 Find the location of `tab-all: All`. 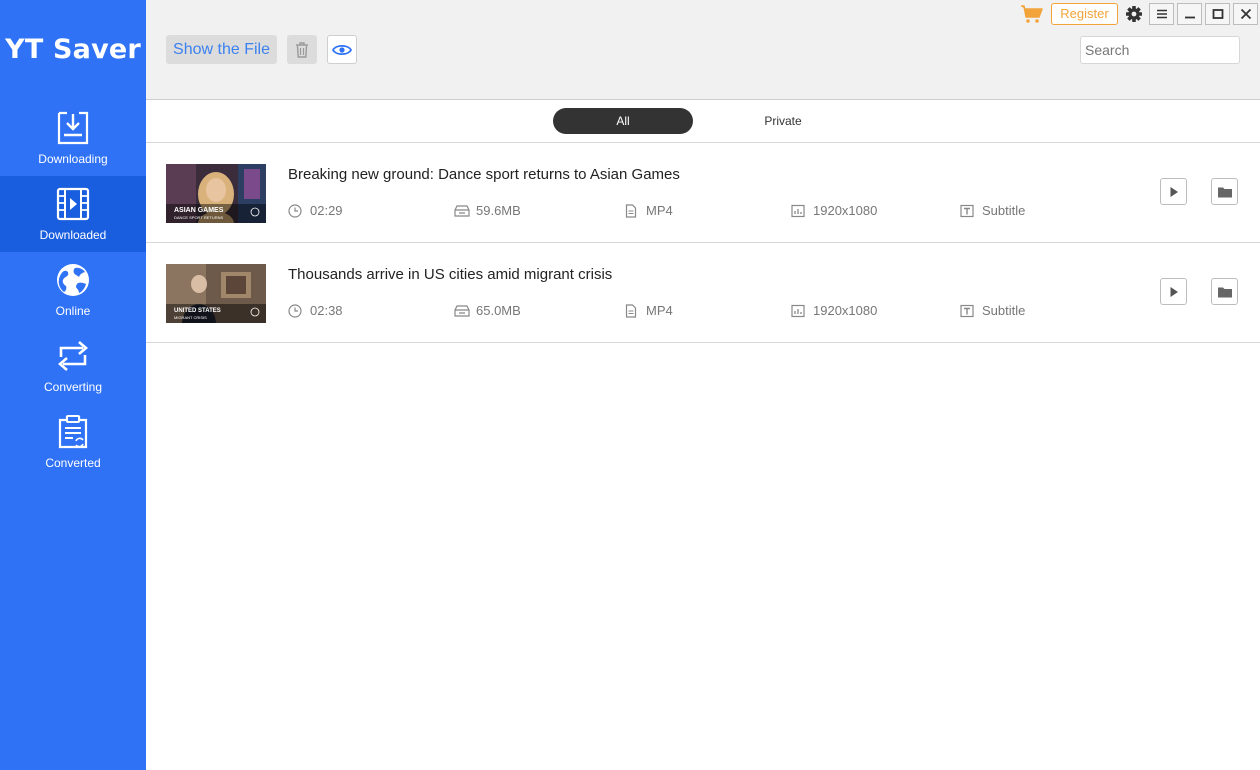

tab-all: All is located at coordinates (623, 121).